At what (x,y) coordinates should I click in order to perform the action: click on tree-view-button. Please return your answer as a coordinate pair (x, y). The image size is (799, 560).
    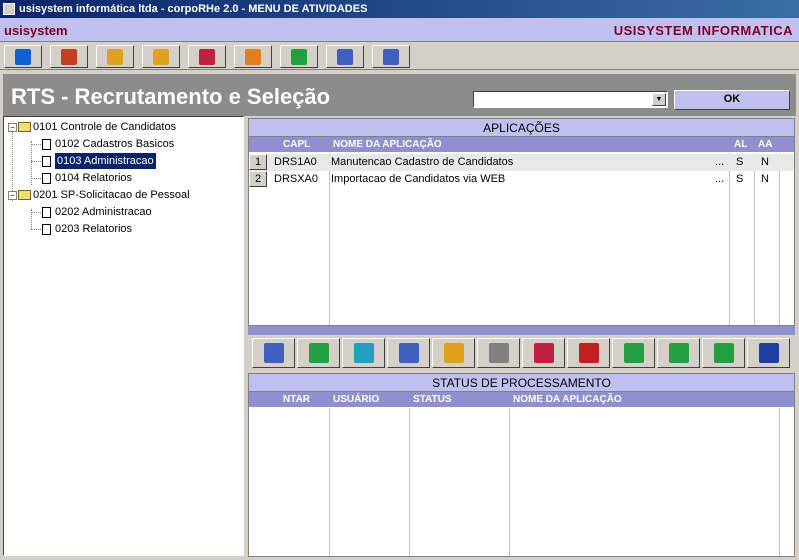
    Looking at the image, I should click on (273, 353).